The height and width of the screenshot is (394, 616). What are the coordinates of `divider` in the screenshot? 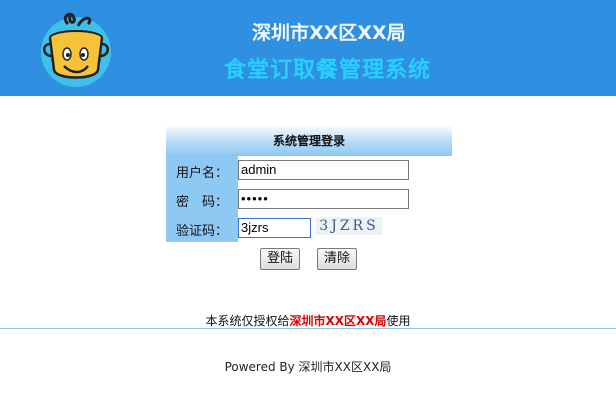 It's located at (308, 328).